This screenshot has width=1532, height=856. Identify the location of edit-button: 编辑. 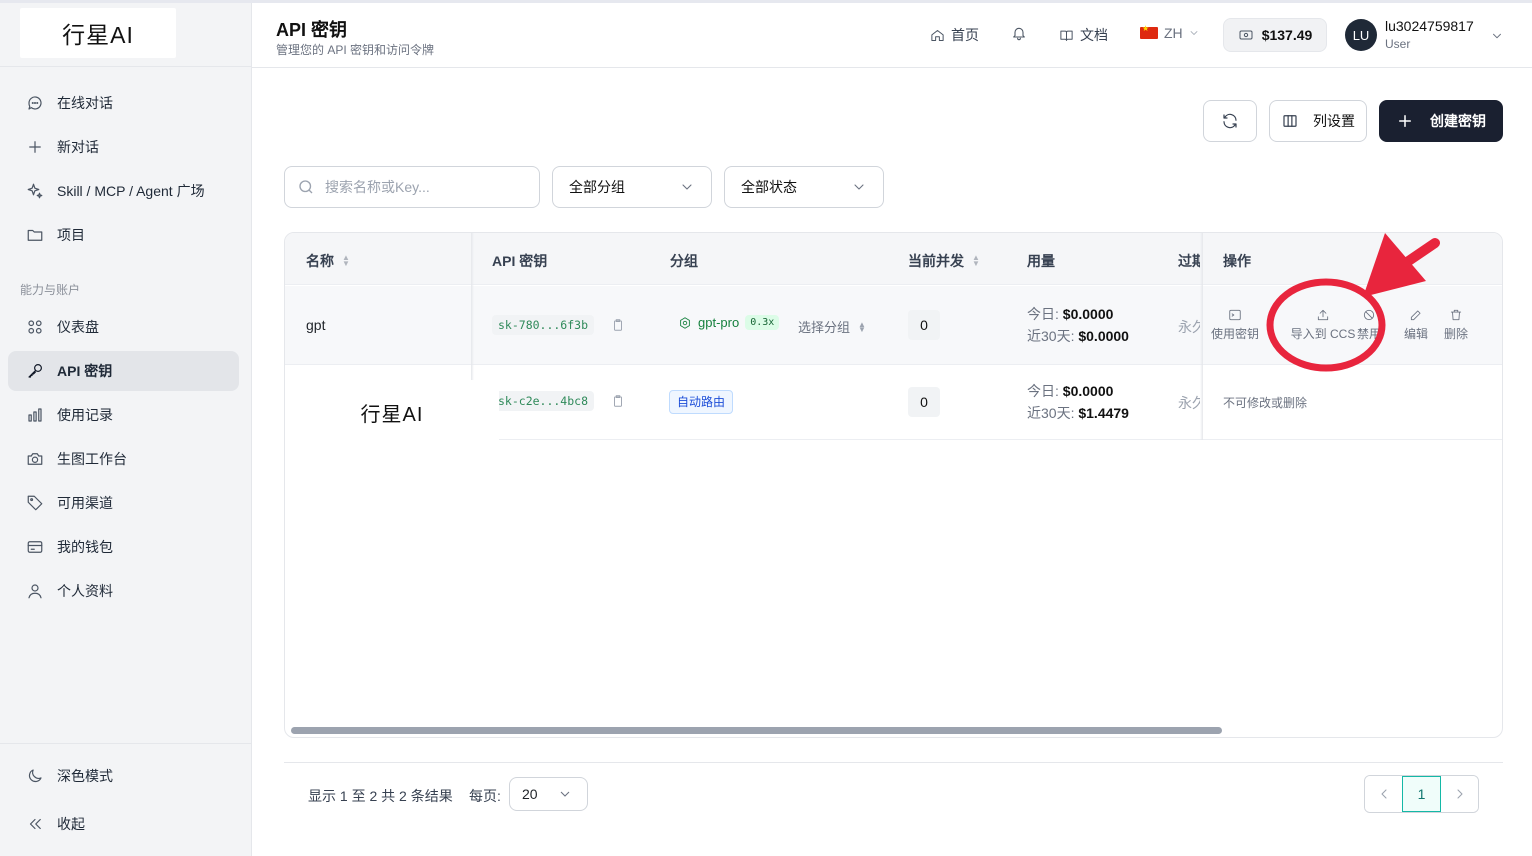
(1416, 325).